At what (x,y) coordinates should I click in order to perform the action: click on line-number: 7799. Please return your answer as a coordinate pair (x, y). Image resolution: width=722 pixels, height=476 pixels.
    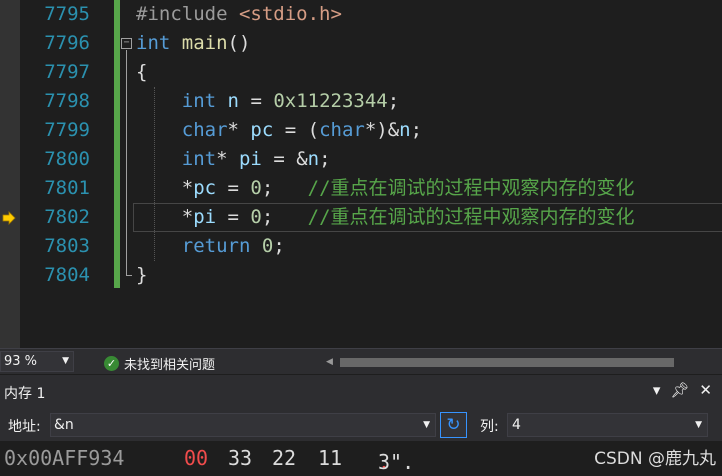
    Looking at the image, I should click on (67, 130).